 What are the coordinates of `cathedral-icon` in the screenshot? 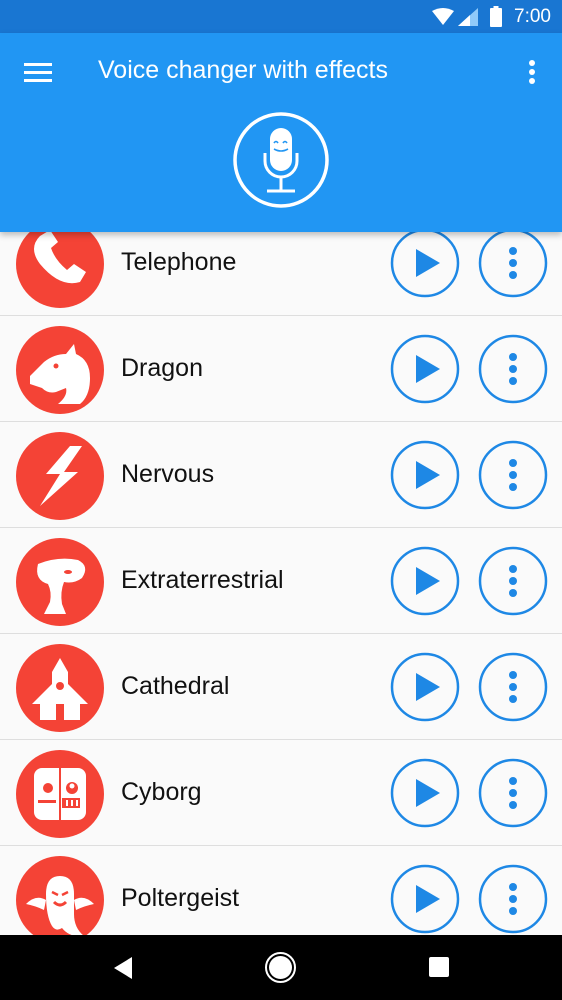 It's located at (60, 688).